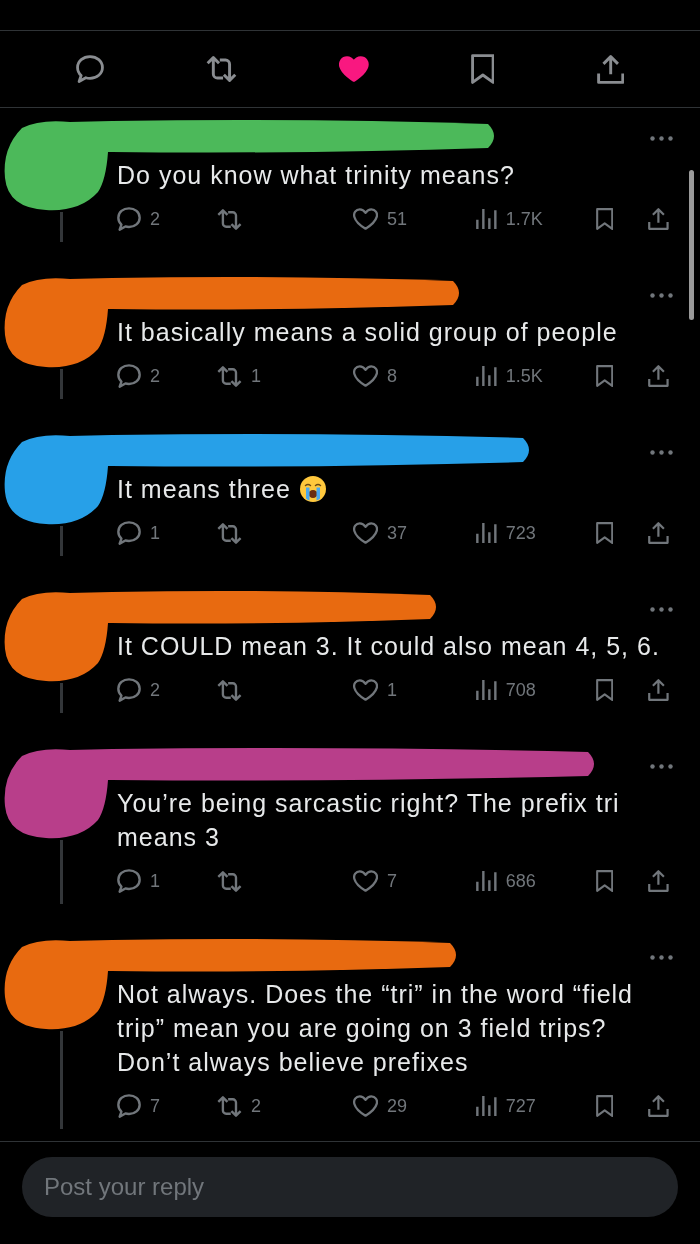 This screenshot has height=1244, width=700. I want to click on views-button: 686, so click(506, 881).